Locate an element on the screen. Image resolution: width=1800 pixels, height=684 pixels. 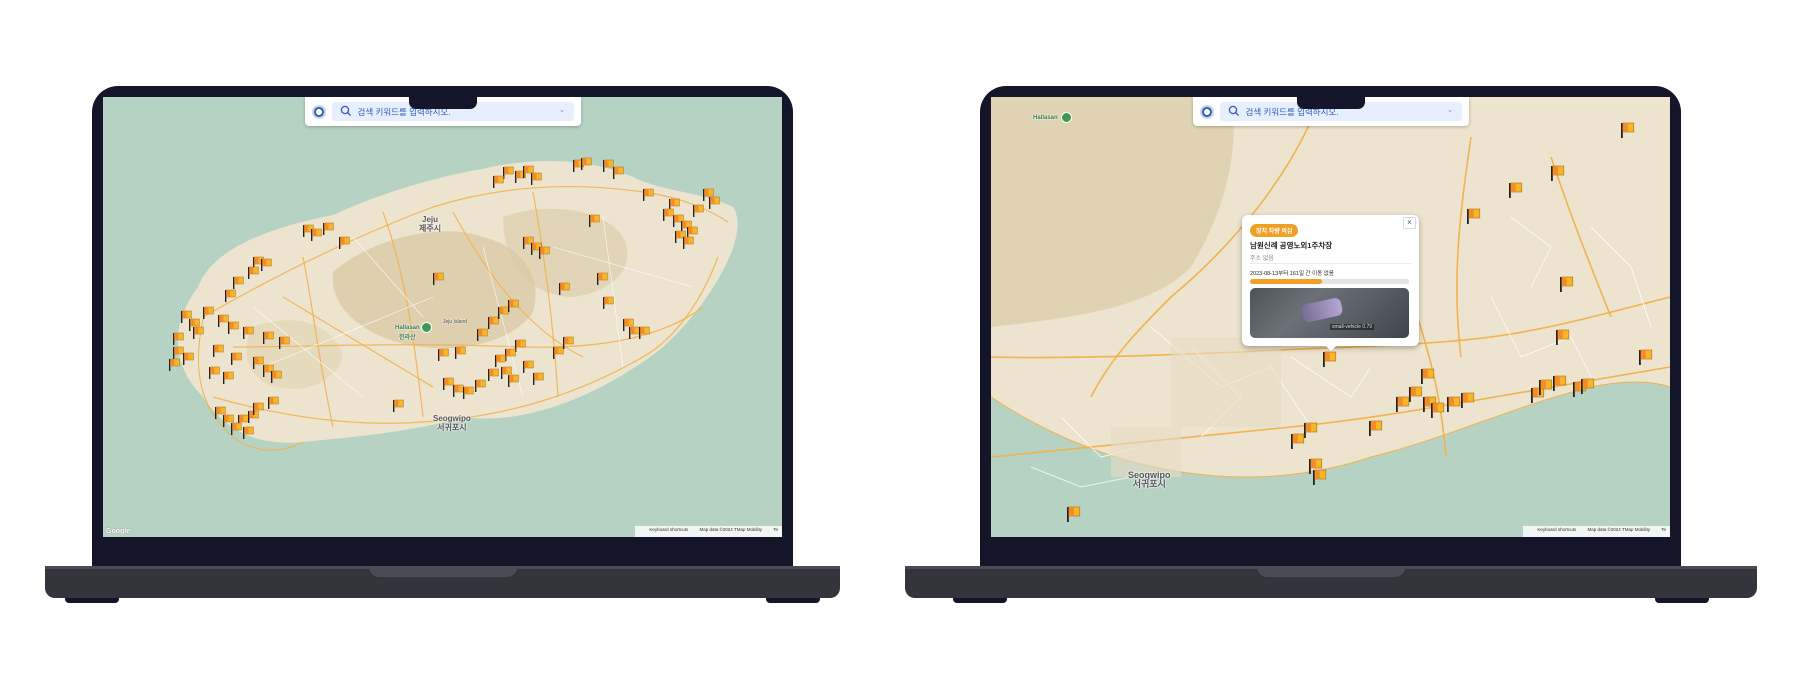
detected-vehicle is located at coordinates (1322, 310).